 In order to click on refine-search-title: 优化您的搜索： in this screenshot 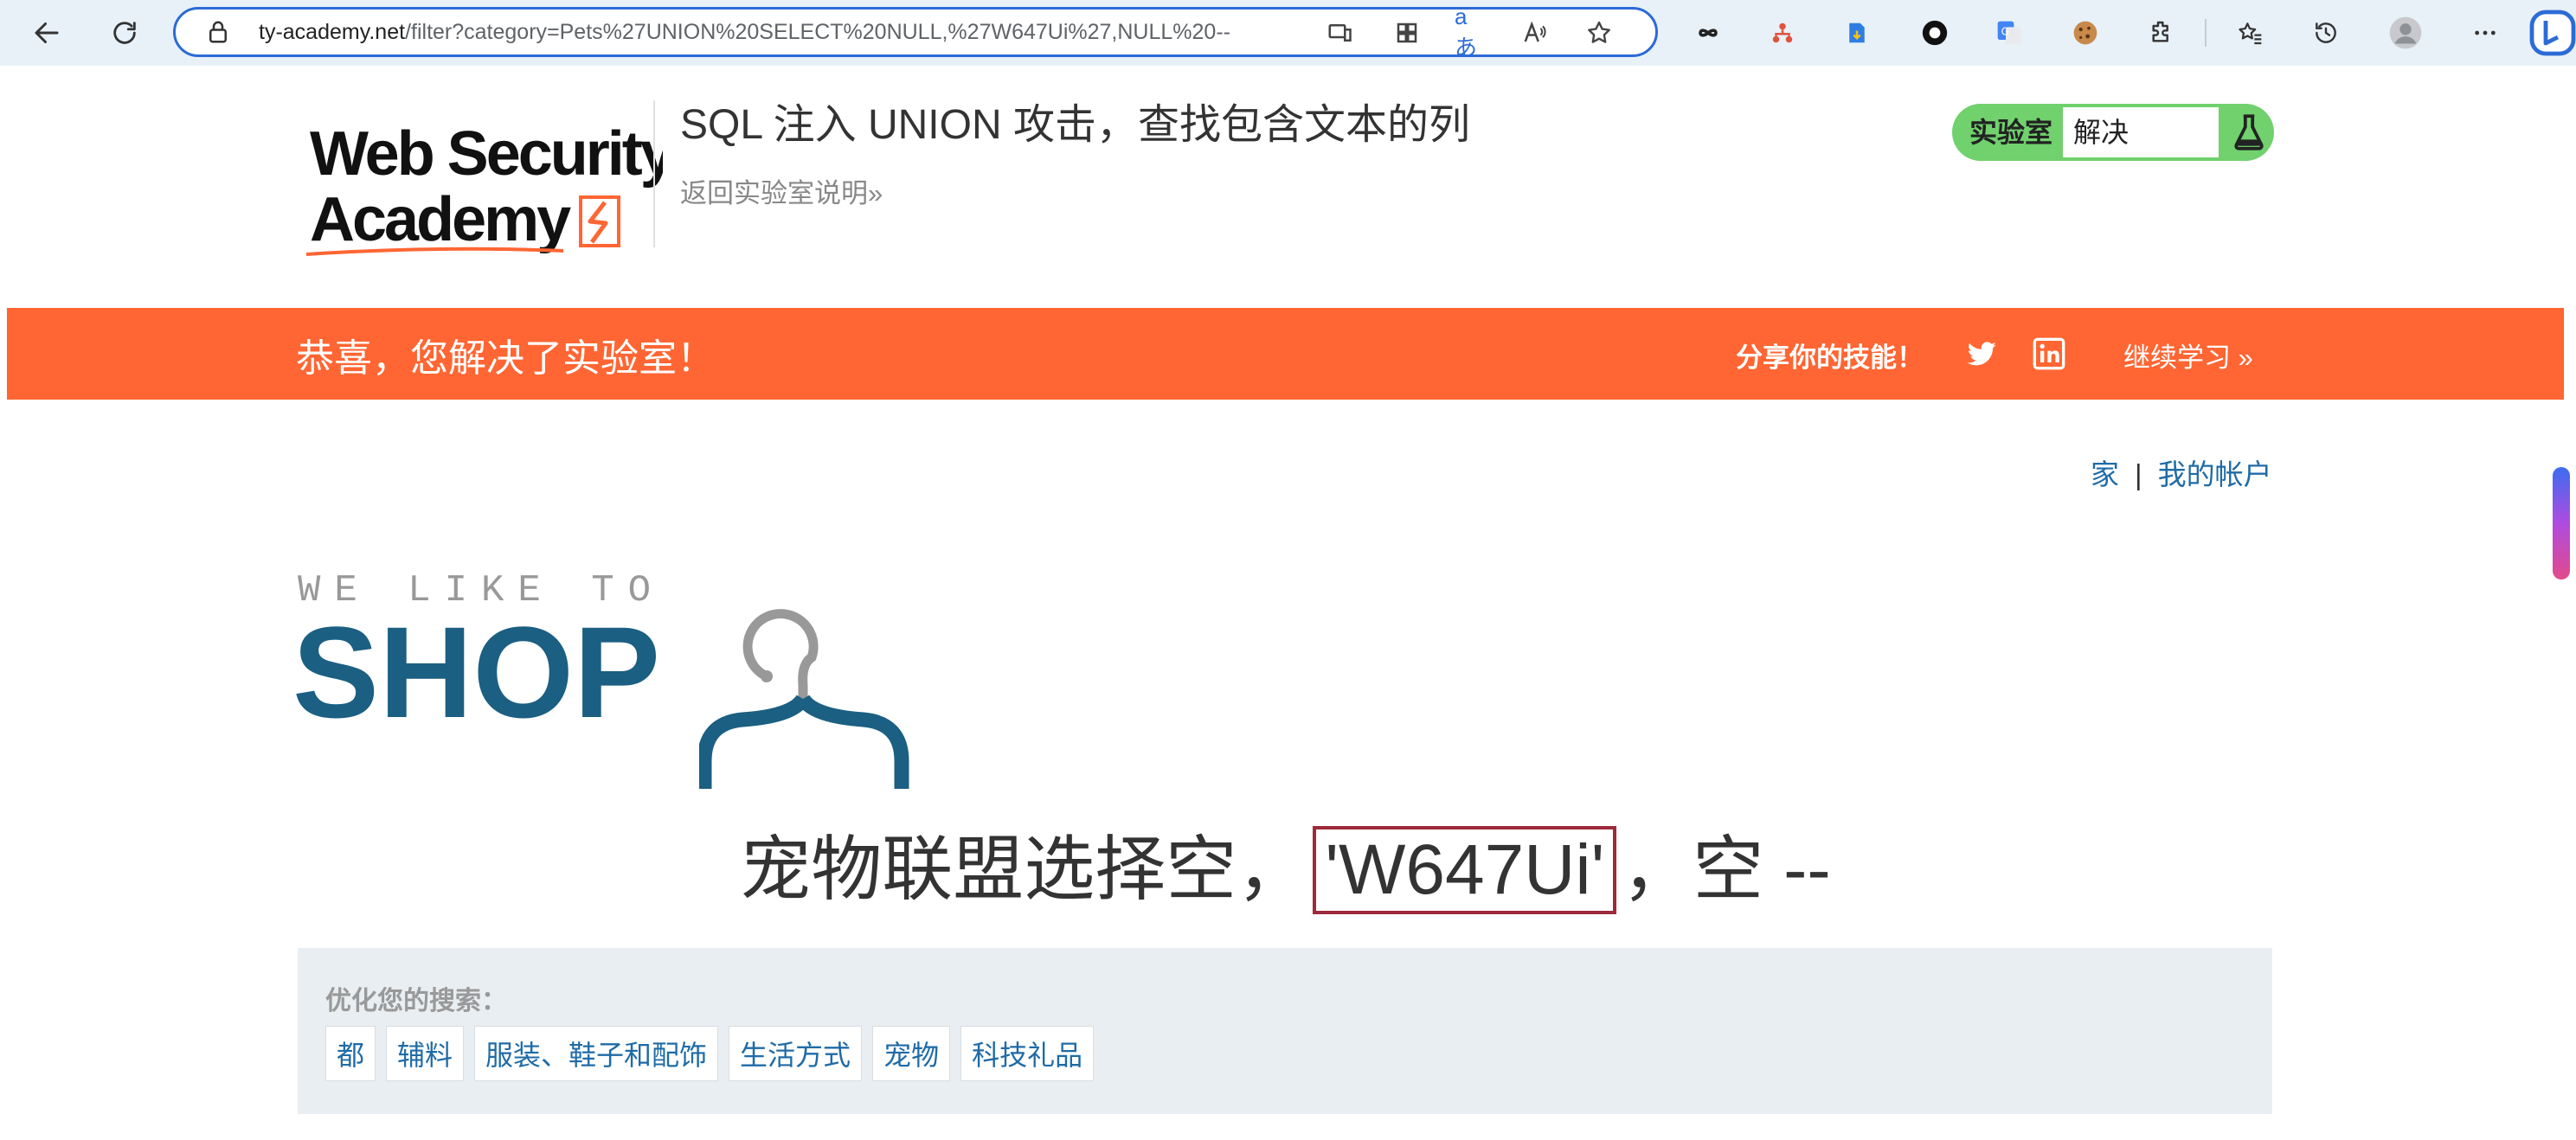, I will do `click(416, 1001)`.